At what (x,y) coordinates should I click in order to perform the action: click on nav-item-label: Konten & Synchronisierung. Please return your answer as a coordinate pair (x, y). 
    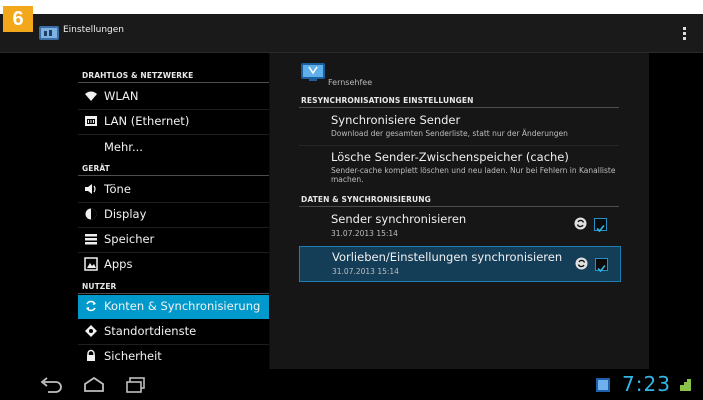
    Looking at the image, I should click on (182, 306).